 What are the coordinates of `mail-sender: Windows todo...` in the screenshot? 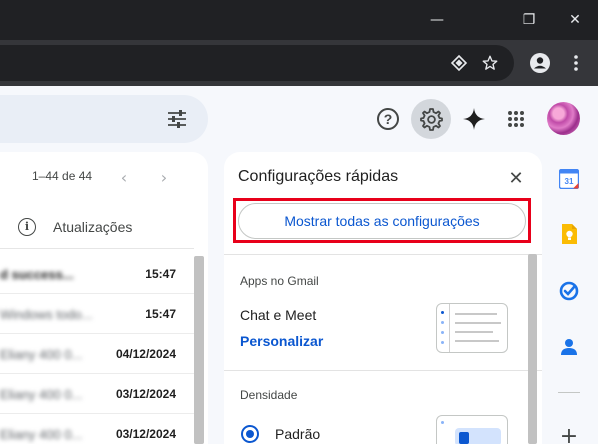 It's located at (46, 314).